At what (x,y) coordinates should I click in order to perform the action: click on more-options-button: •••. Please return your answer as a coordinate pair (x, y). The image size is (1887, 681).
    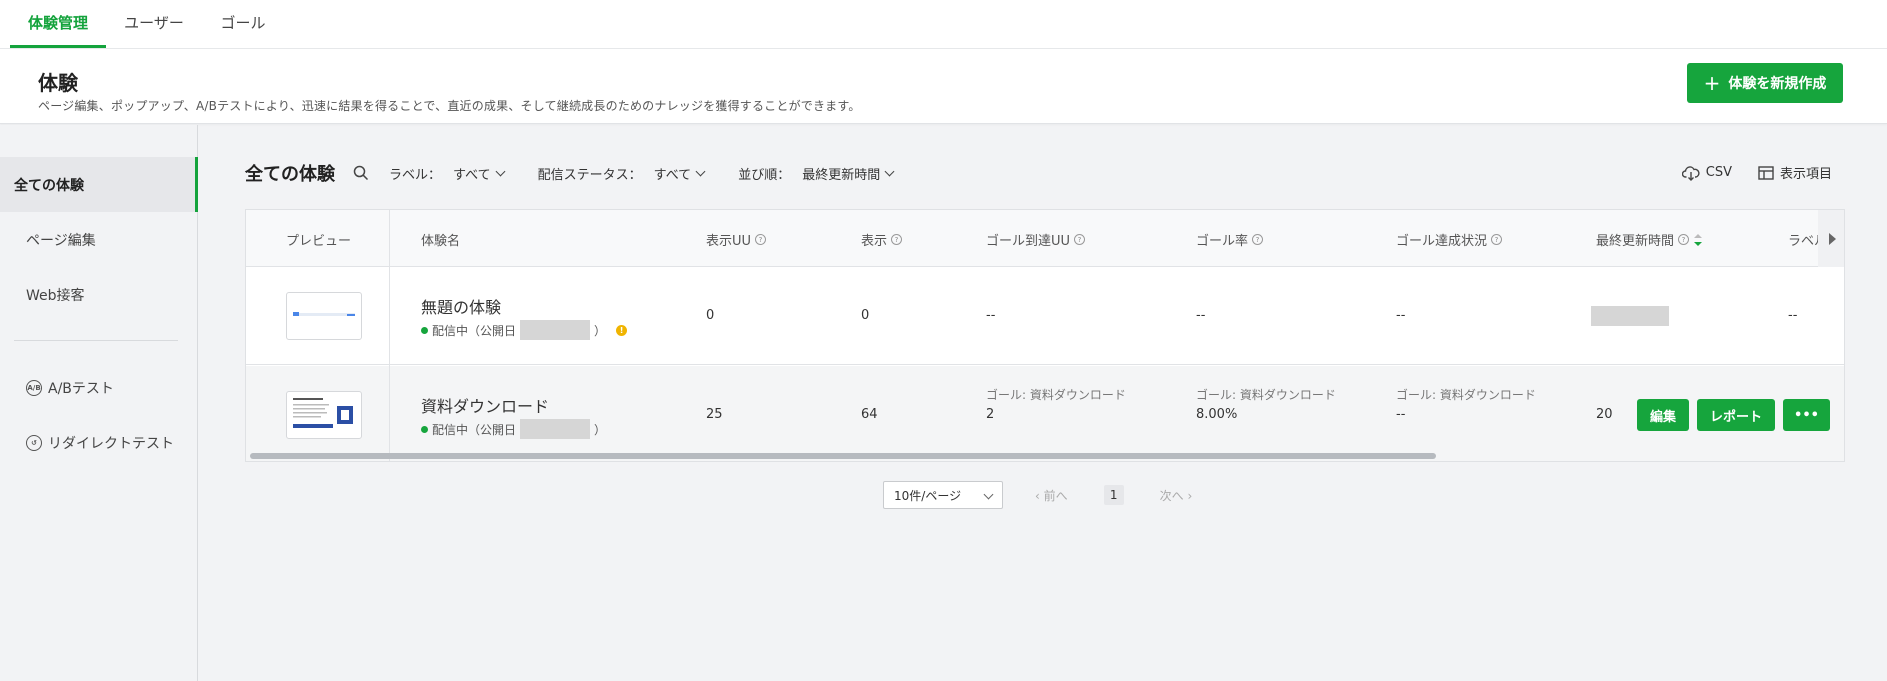
    Looking at the image, I should click on (1806, 415).